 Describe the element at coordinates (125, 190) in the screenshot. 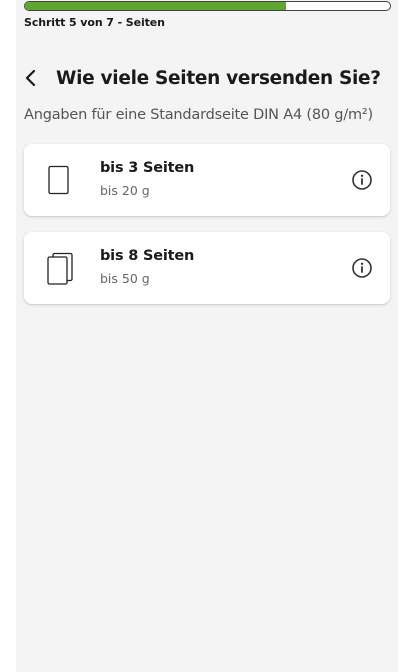

I see `option-weight: bis 20 g` at that location.